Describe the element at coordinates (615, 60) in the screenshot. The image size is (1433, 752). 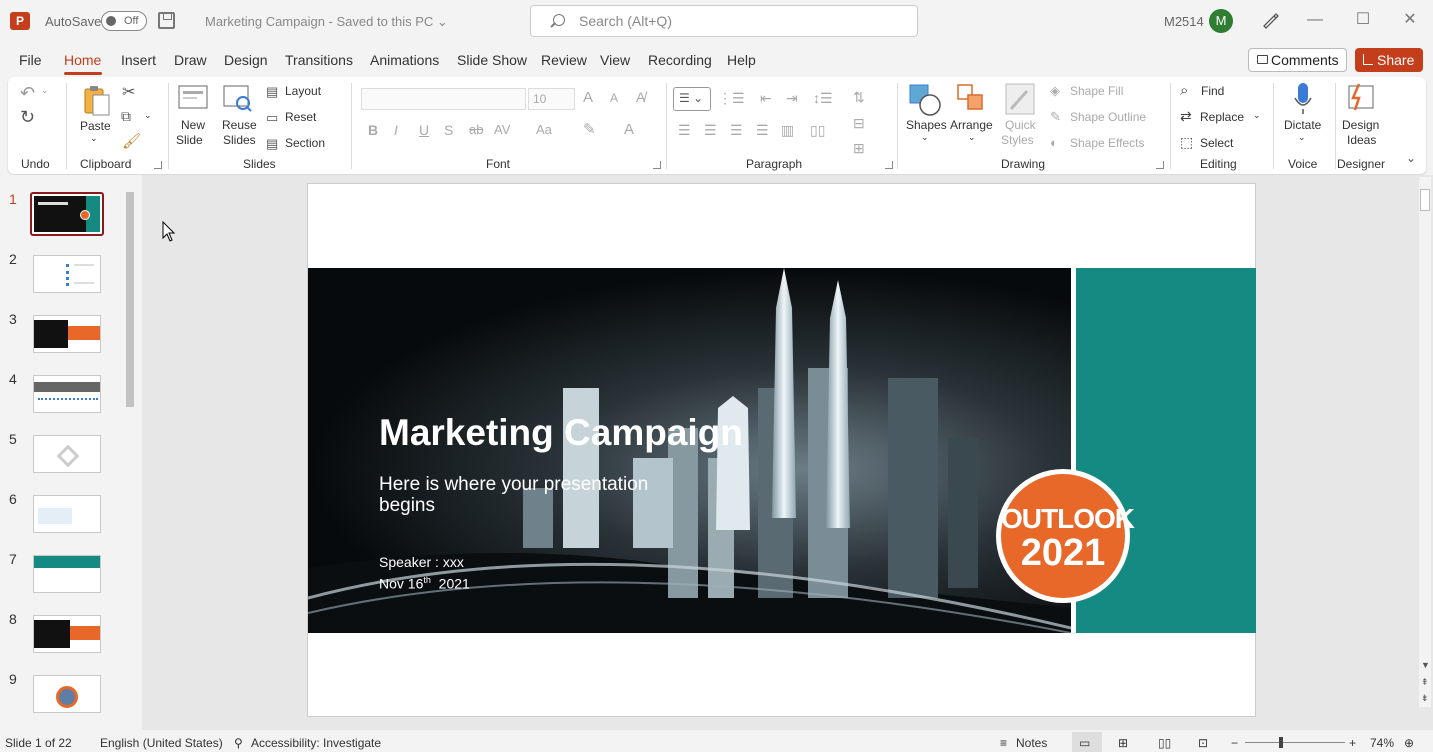
I see `tab-view: View` at that location.